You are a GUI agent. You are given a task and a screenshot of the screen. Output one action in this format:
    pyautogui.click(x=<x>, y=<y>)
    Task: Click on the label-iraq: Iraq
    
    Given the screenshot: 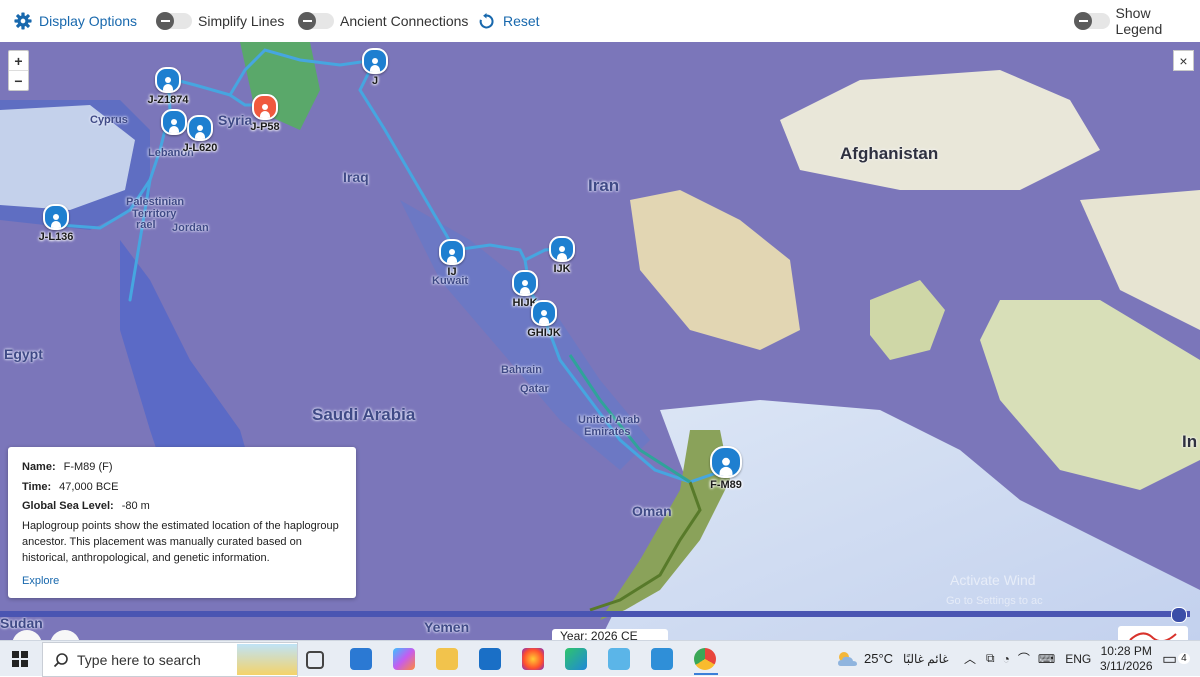 What is the action you would take?
    pyautogui.click(x=356, y=177)
    